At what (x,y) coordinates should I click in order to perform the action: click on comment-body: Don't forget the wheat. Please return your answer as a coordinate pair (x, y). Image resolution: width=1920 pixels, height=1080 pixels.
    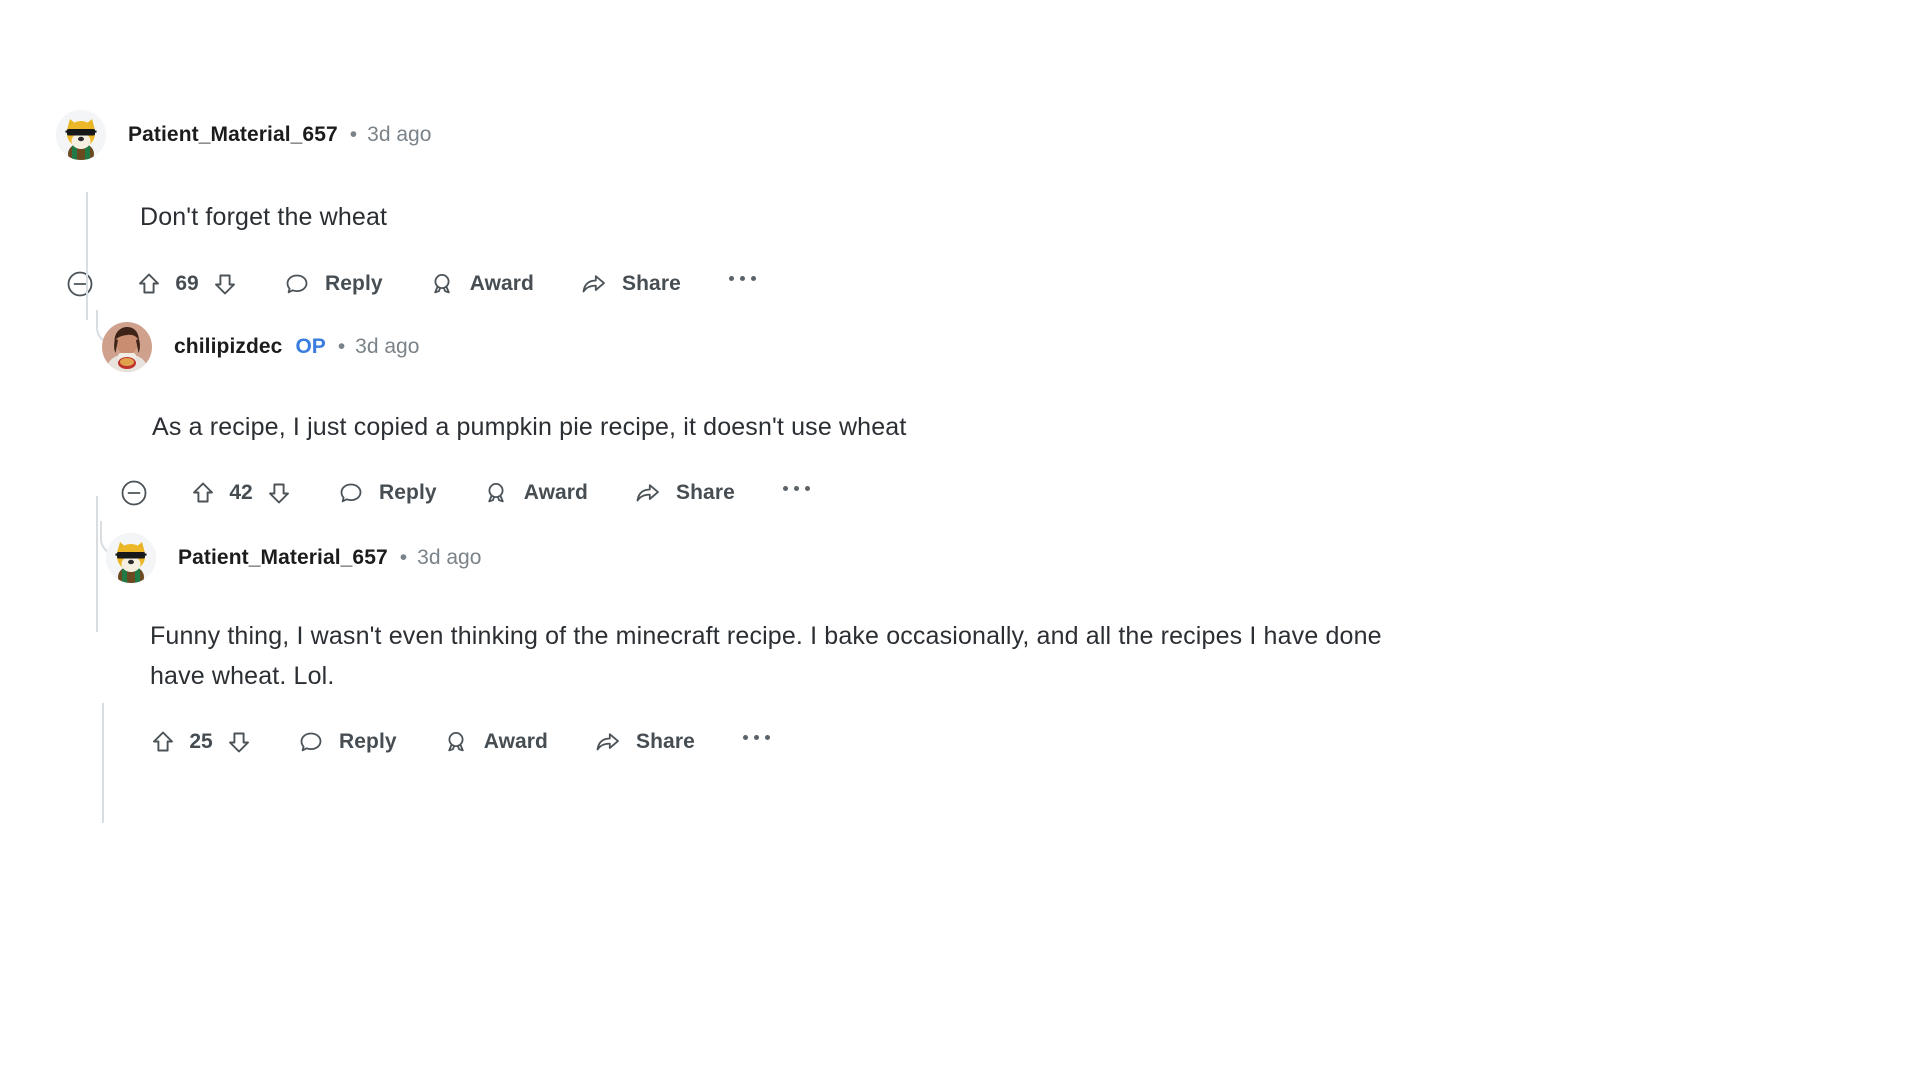
    Looking at the image, I should click on (264, 217).